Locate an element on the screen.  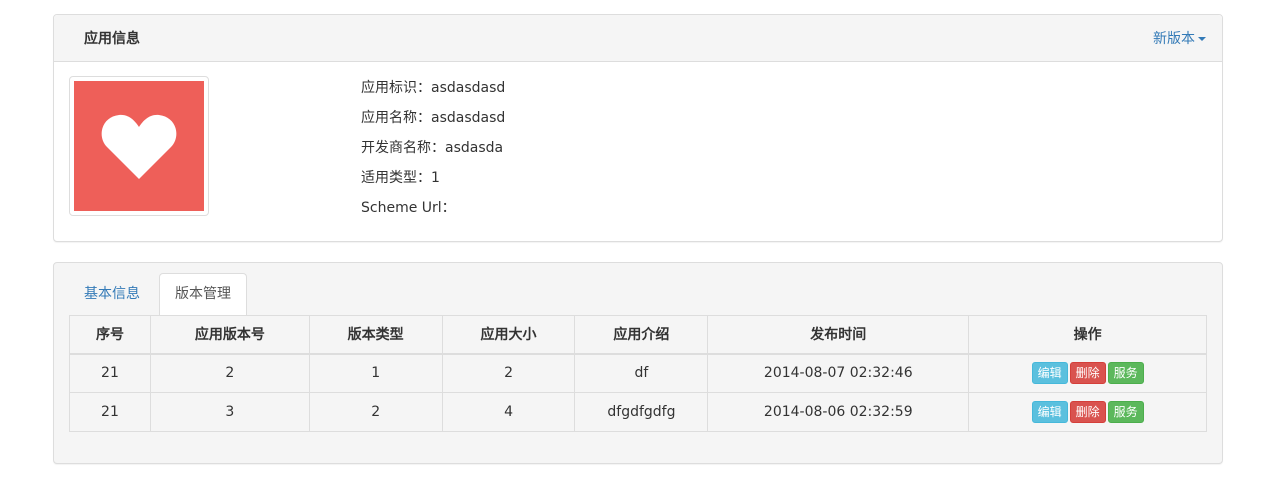
new-version-label: 新版本 is located at coordinates (1174, 39).